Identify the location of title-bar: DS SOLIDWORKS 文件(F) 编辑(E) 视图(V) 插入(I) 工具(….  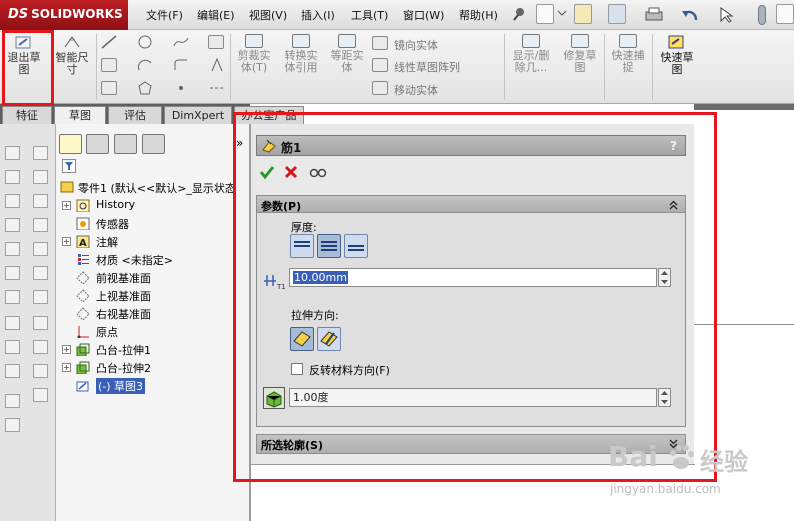
(397, 15).